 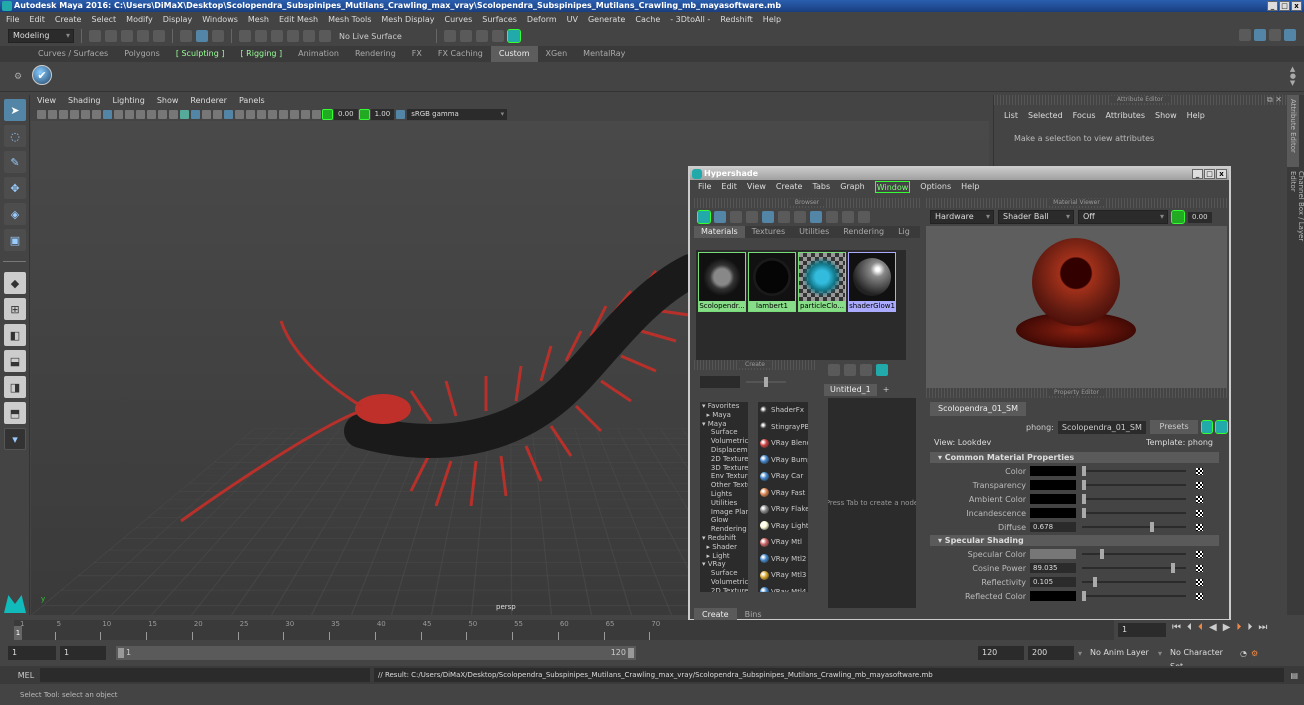 What do you see at coordinates (272, 114) in the screenshot?
I see `xray-joints-icon` at bounding box center [272, 114].